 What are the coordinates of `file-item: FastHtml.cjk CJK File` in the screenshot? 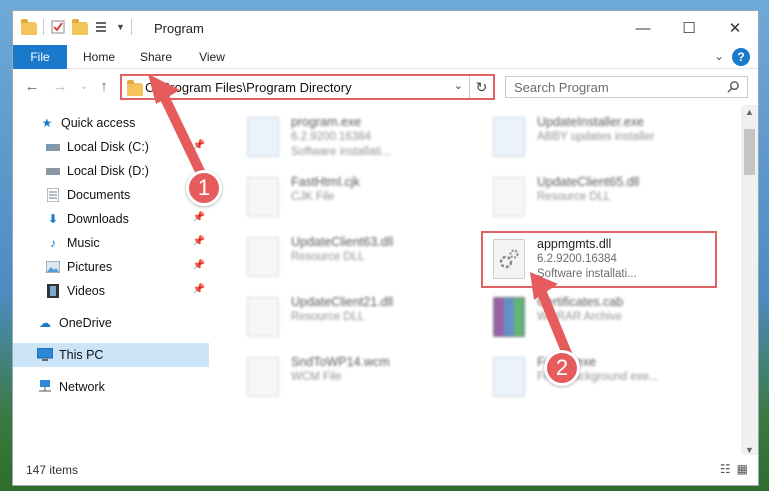 It's located at (363, 199).